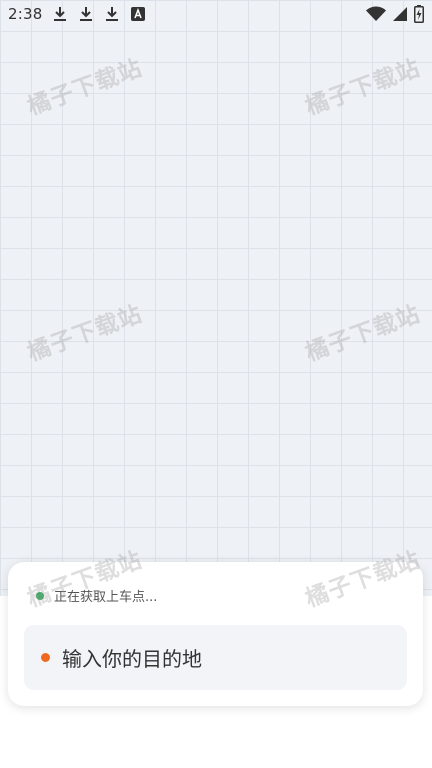 The height and width of the screenshot is (768, 432). I want to click on destination-placeholder: 输入你的目的地, so click(132, 659).